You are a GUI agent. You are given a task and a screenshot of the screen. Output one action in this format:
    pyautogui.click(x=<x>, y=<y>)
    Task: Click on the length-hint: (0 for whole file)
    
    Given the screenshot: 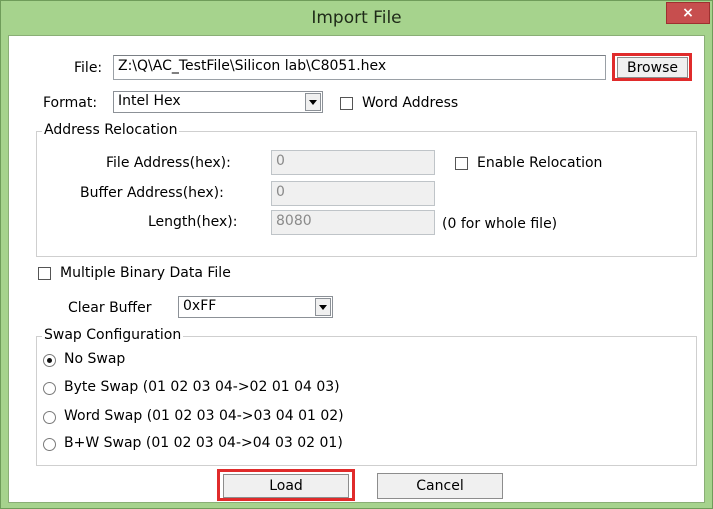 What is the action you would take?
    pyautogui.click(x=500, y=224)
    